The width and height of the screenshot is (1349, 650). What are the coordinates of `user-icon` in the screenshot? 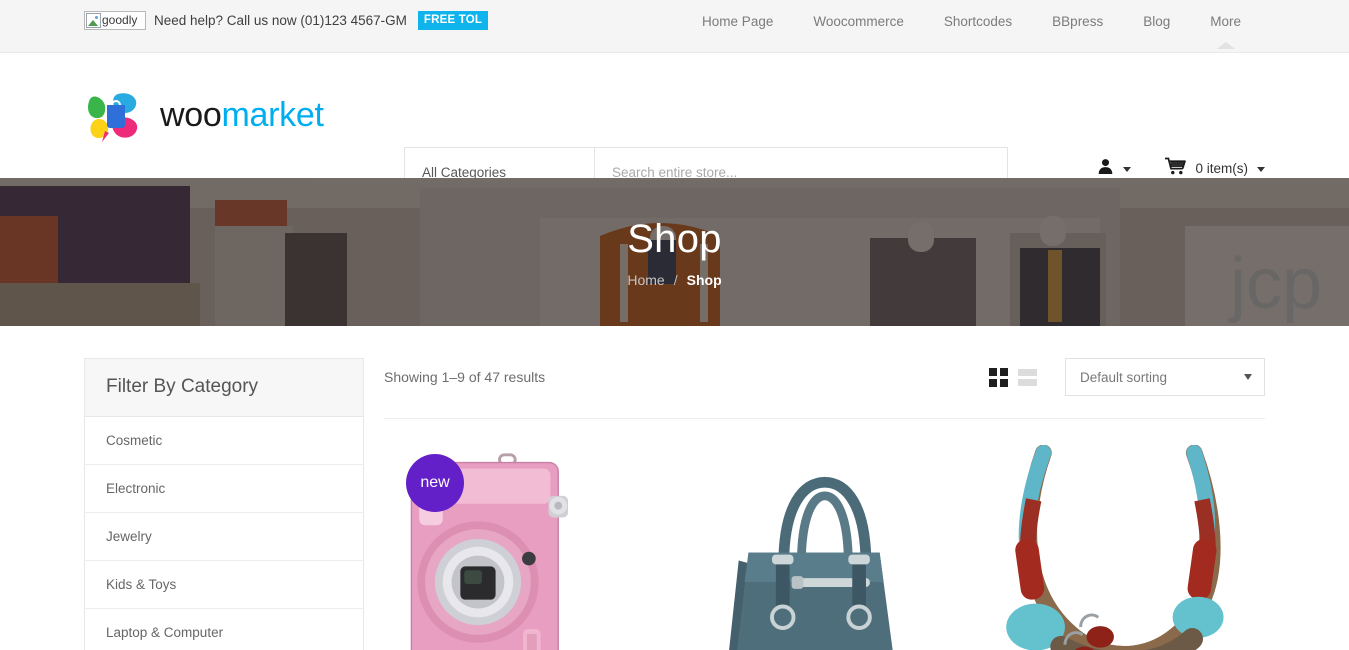 It's located at (1105, 169).